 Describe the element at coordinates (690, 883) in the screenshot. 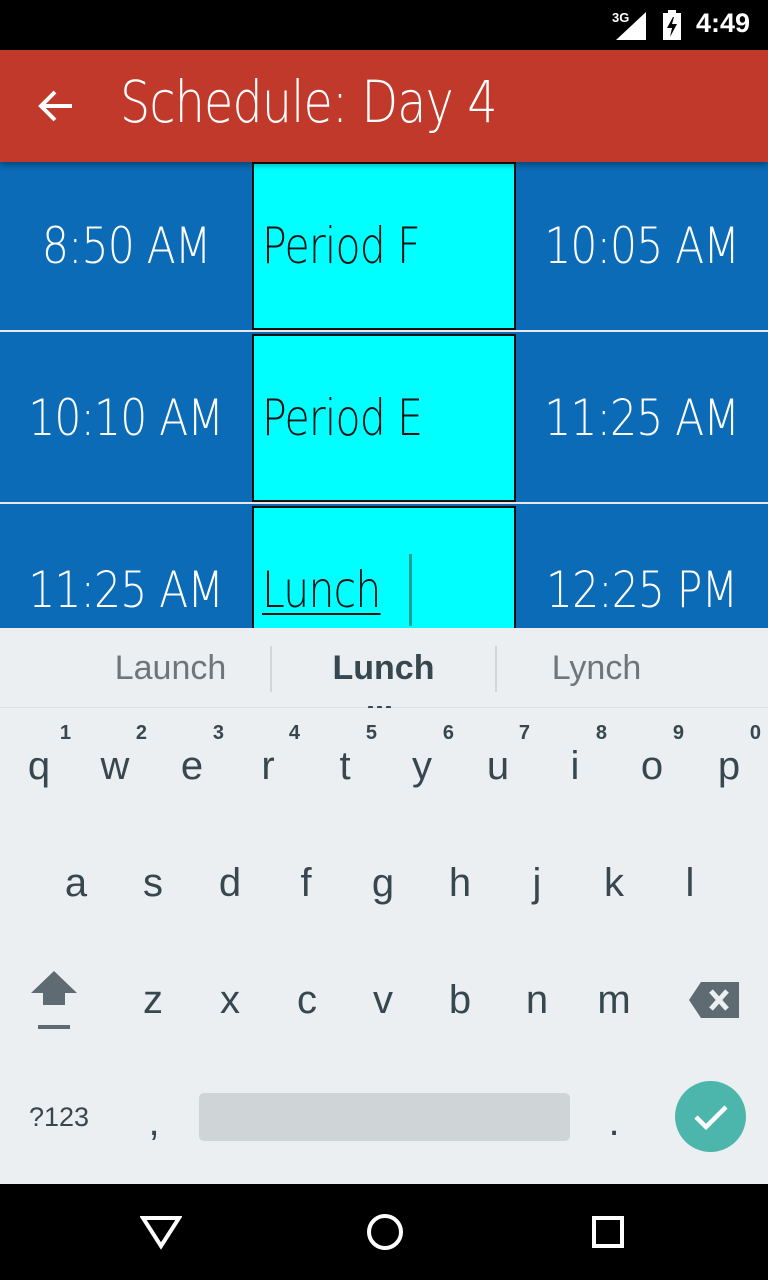

I see `key-l: l` at that location.